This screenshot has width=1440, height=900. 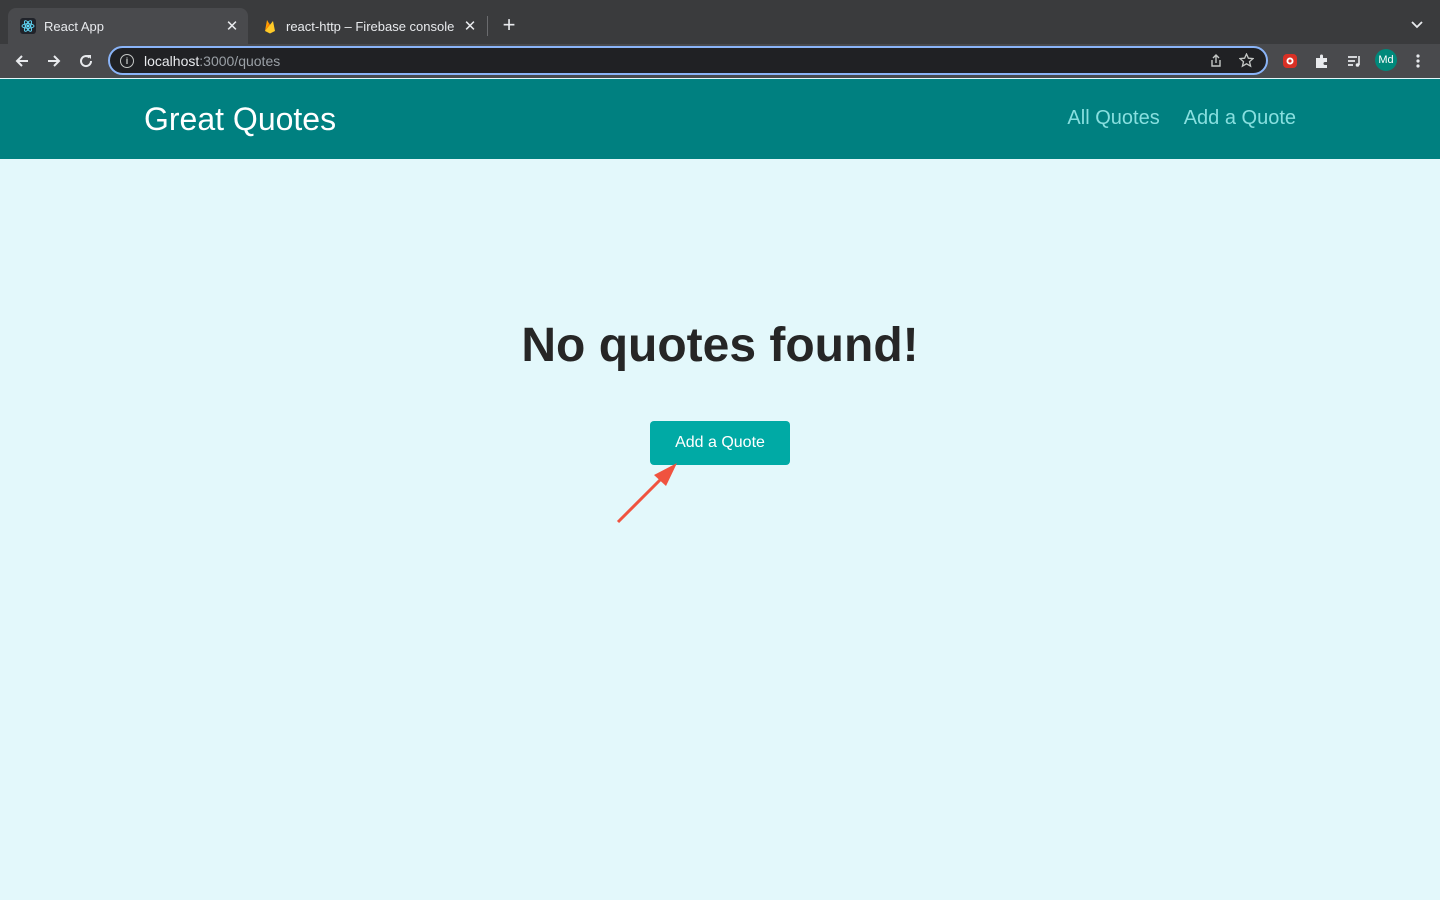 I want to click on bookmark-star-icon, so click(x=1246, y=61).